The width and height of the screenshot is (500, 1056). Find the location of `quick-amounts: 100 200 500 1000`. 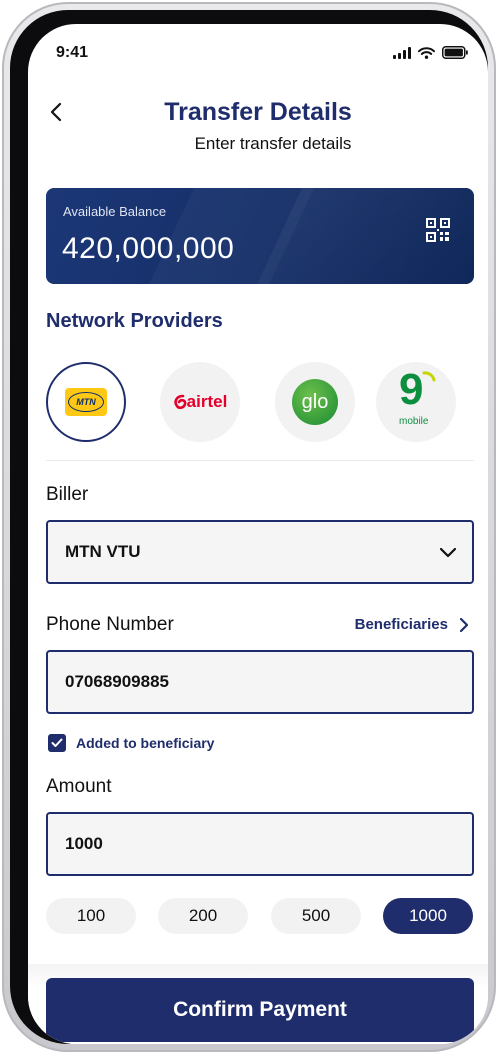

quick-amounts: 100 200 500 1000 is located at coordinates (260, 916).